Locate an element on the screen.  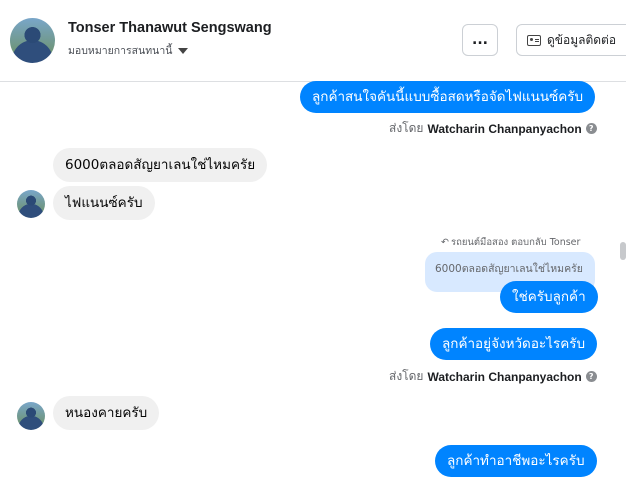
reply-icon: ↶ is located at coordinates (445, 242).